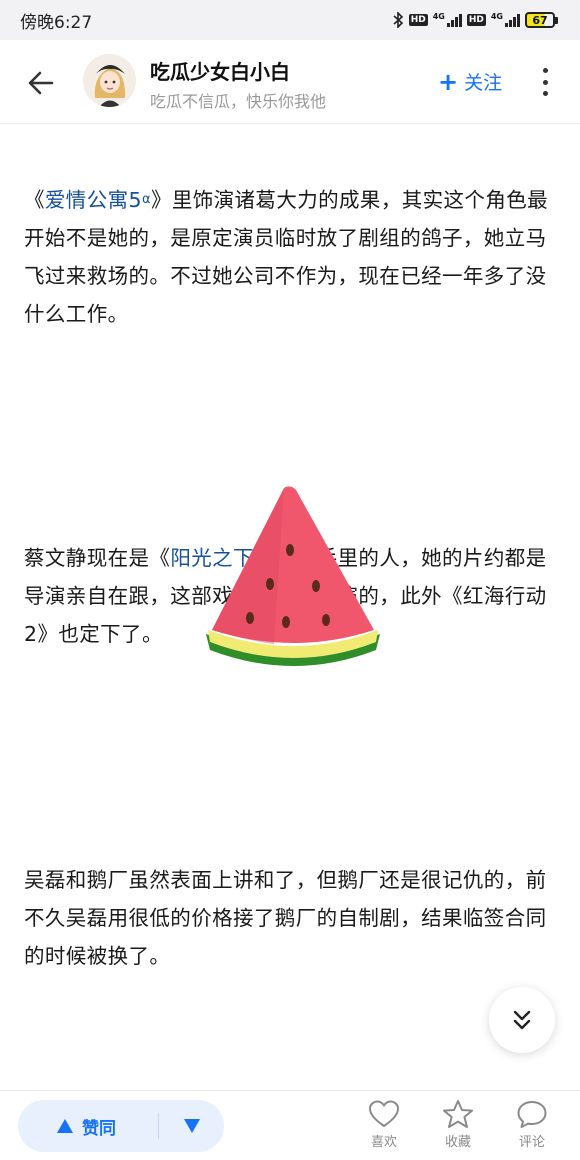 The height and width of the screenshot is (1160, 580). I want to click on signal-icon, so click(454, 20).